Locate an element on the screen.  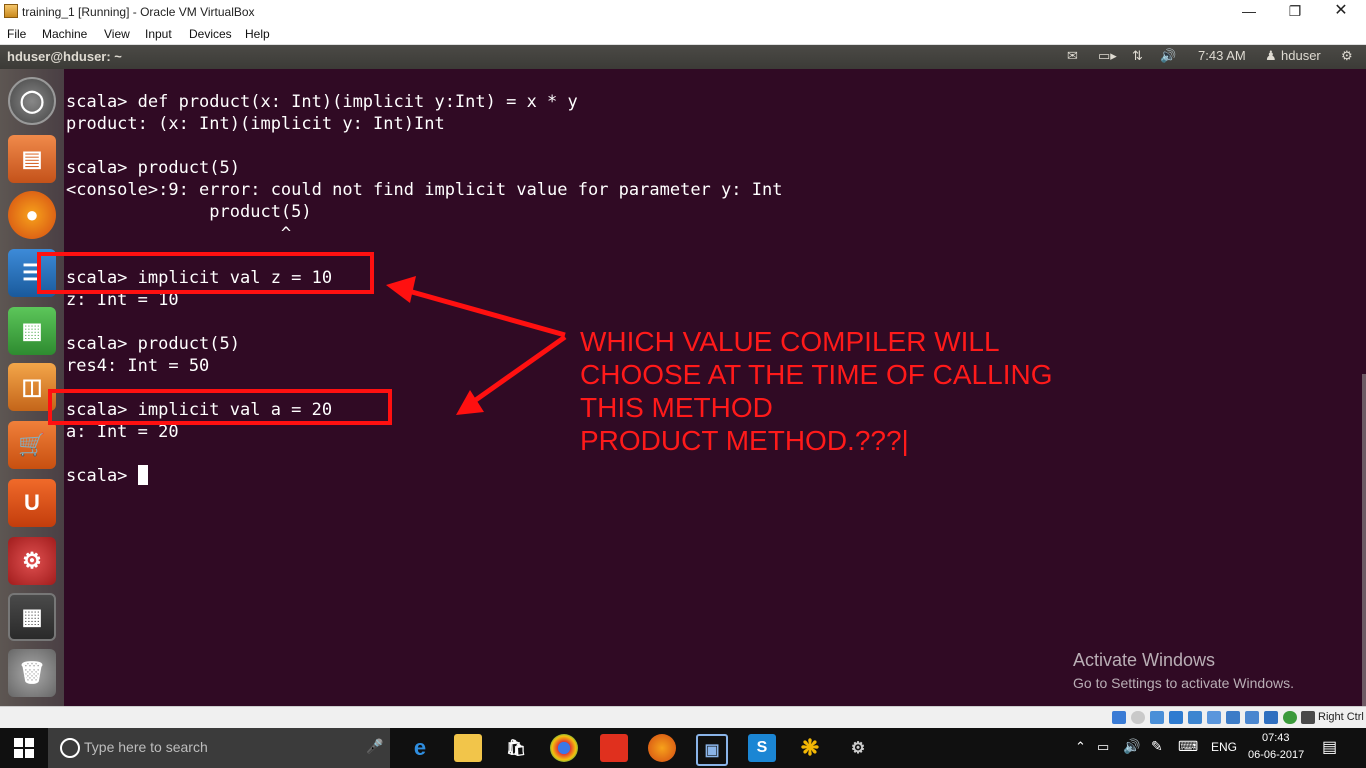
arrow-line-lower is located at coordinates (517, 370).